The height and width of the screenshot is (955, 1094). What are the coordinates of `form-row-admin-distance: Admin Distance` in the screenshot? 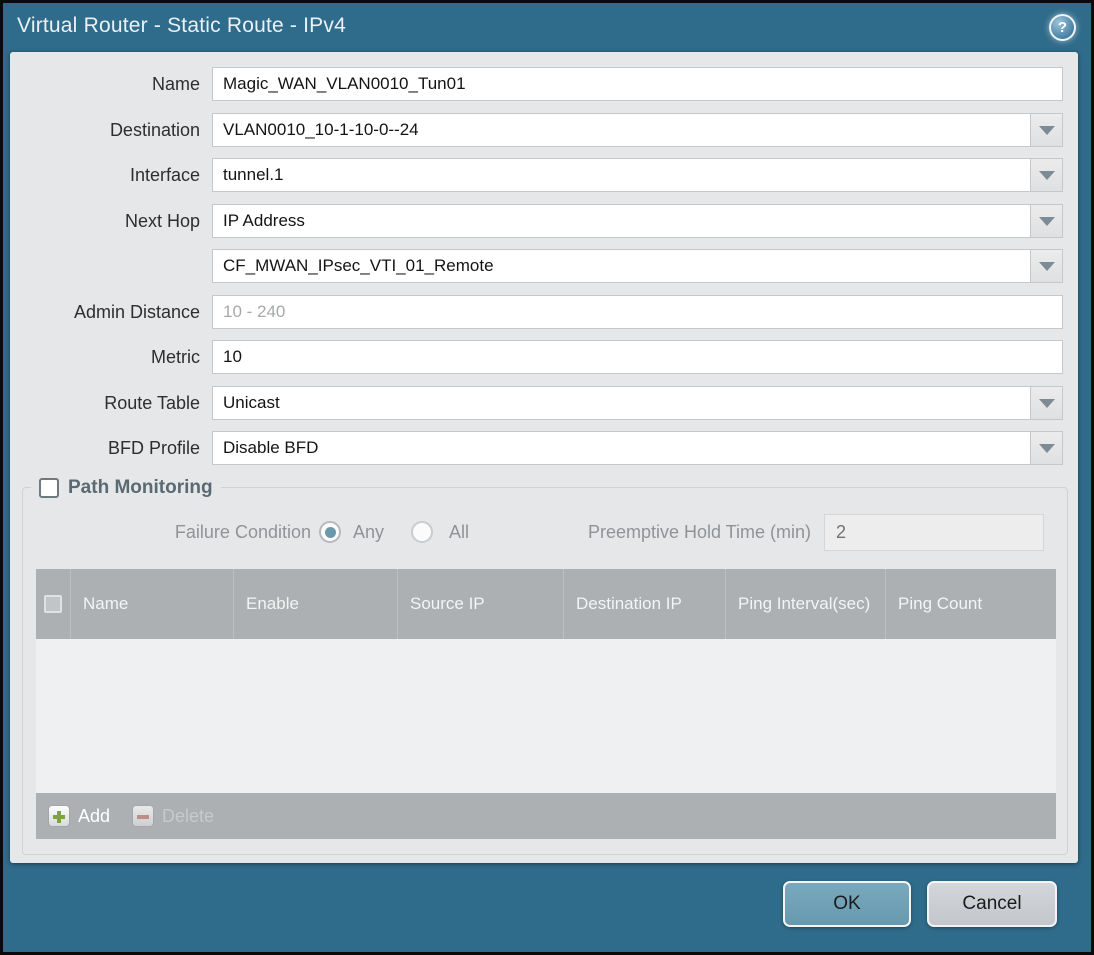 It's located at (544, 312).